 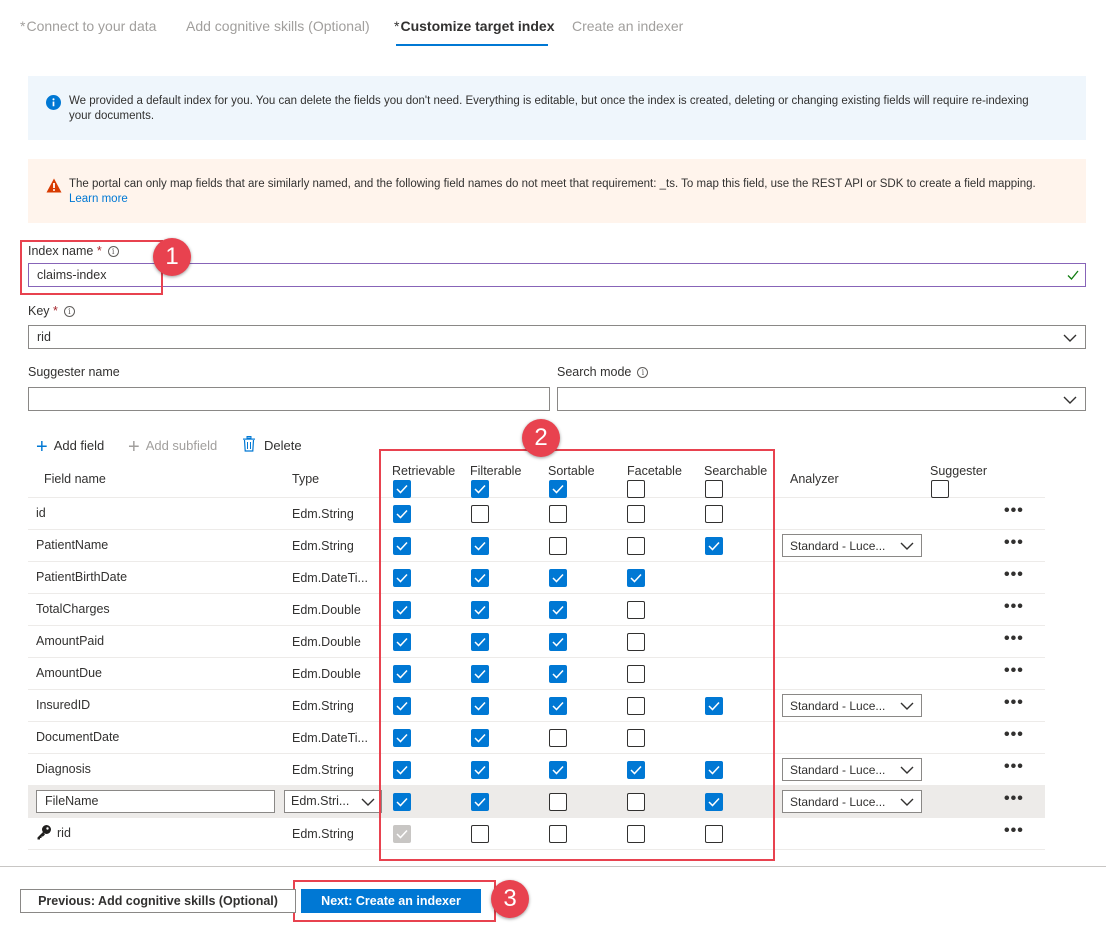 What do you see at coordinates (63, 769) in the screenshot?
I see `field-name: Diagnosis` at bounding box center [63, 769].